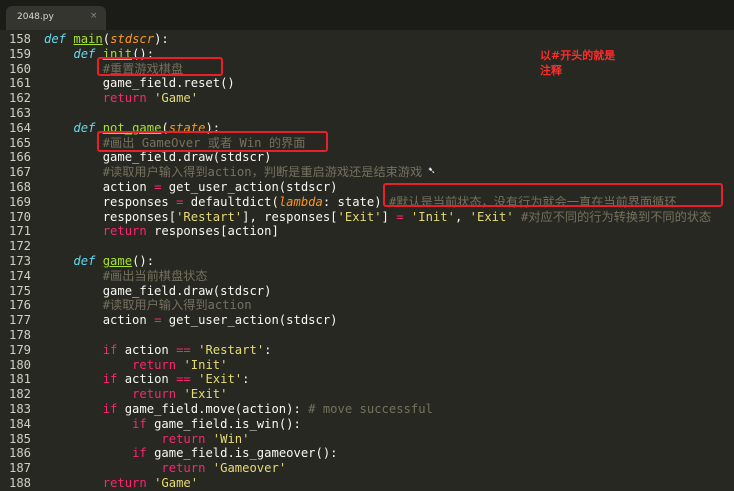  What do you see at coordinates (148, 305) in the screenshot?
I see `code-text: #读取用户输入得到action` at bounding box center [148, 305].